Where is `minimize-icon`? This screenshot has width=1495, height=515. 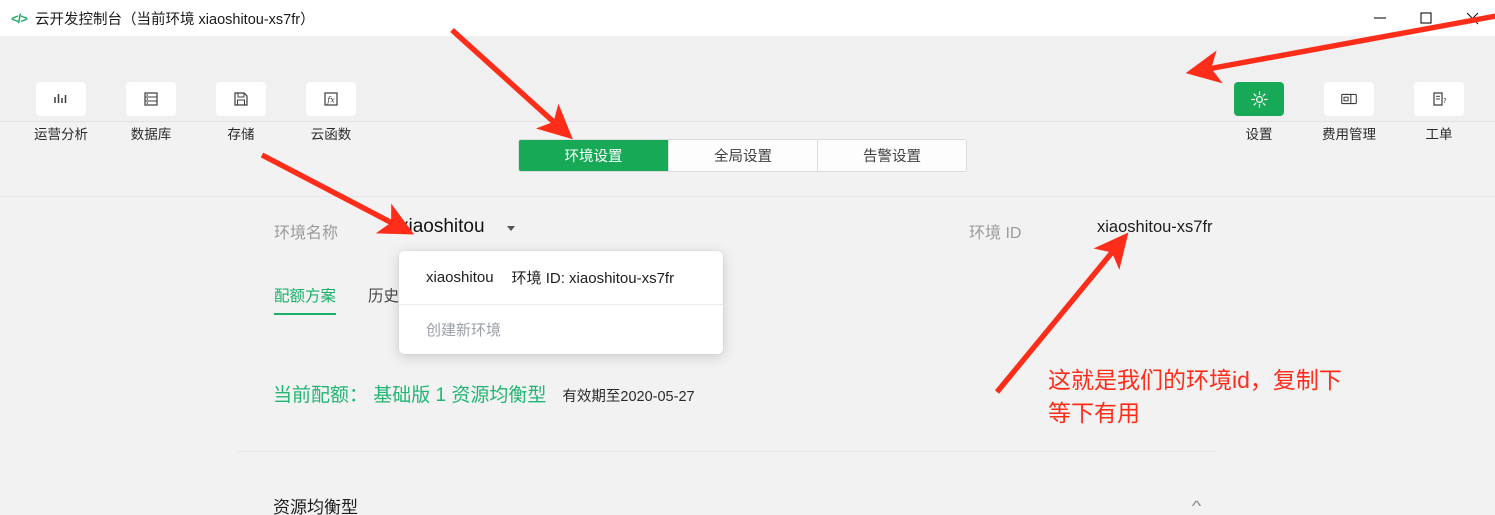 minimize-icon is located at coordinates (1380, 18).